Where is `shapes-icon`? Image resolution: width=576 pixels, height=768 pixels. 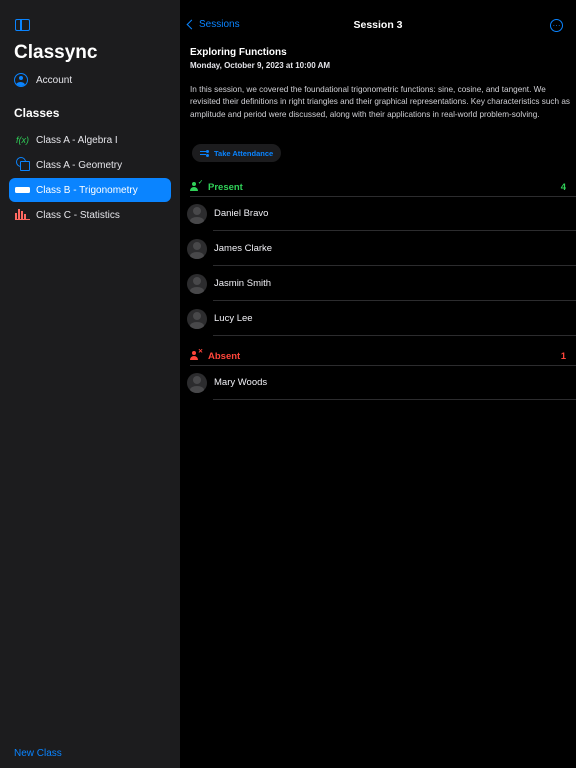 shapes-icon is located at coordinates (22, 164).